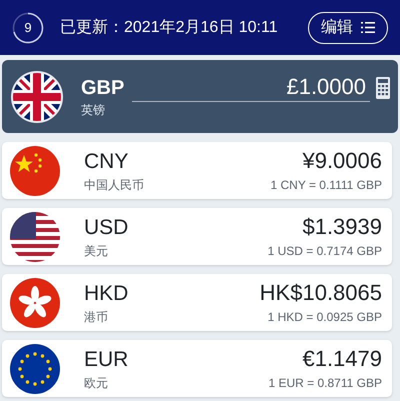 The height and width of the screenshot is (401, 400). I want to click on converted-amount: ¥9.0006, so click(342, 161).